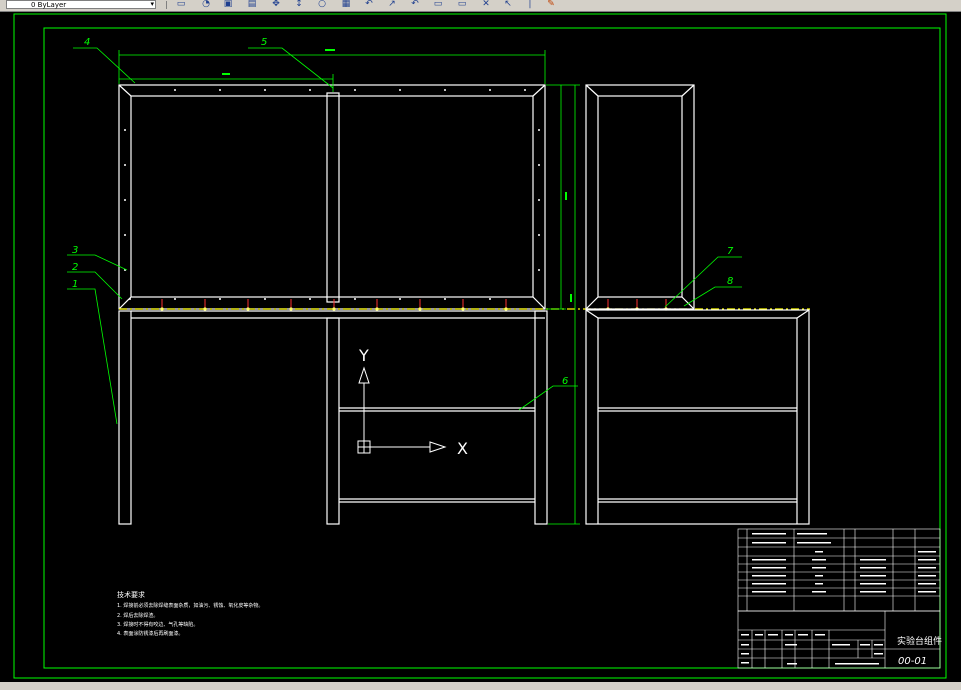 The image size is (961, 690). Describe the element at coordinates (565, 381) in the screenshot. I see `part-label-6: 6` at that location.